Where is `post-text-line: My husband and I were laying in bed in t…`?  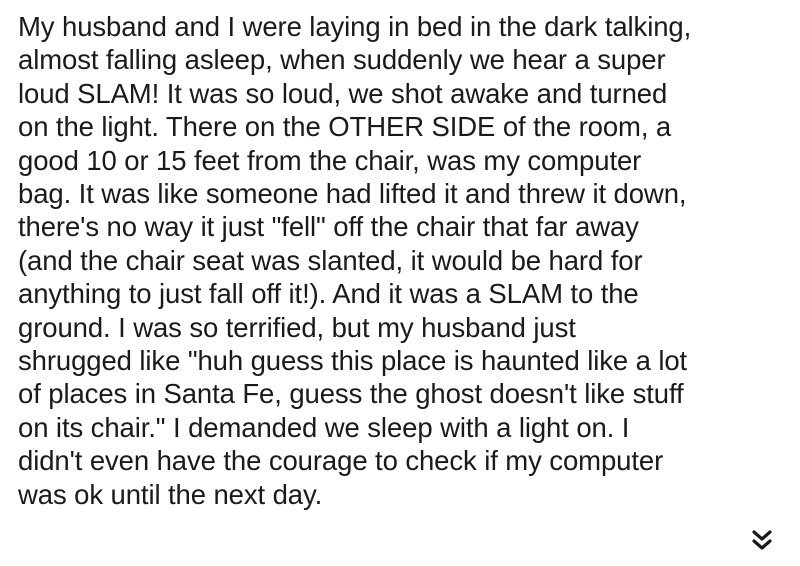 post-text-line: My husband and I were laying in bed in t… is located at coordinates (355, 26).